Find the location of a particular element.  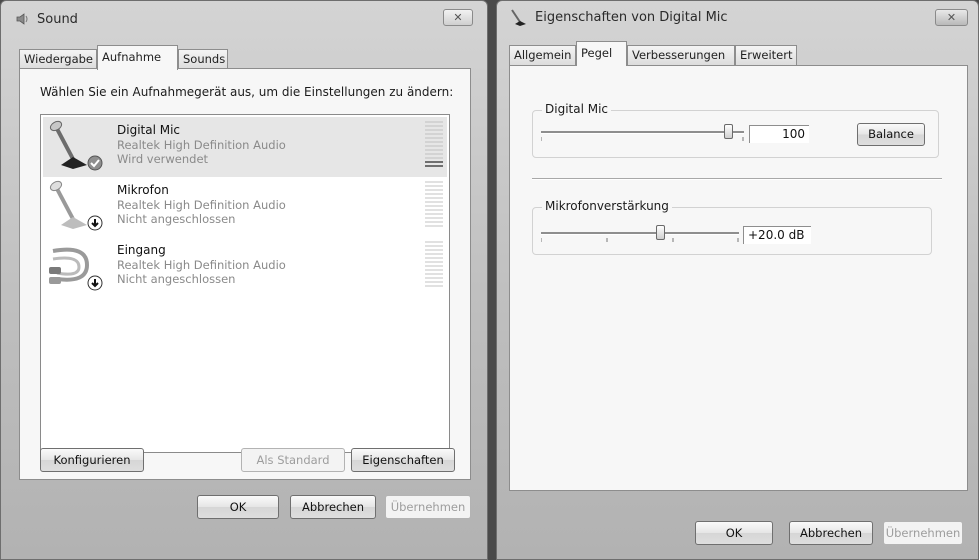

boost-groupbox: Mikrofonverstärkung +20.0 dB is located at coordinates (732, 227).